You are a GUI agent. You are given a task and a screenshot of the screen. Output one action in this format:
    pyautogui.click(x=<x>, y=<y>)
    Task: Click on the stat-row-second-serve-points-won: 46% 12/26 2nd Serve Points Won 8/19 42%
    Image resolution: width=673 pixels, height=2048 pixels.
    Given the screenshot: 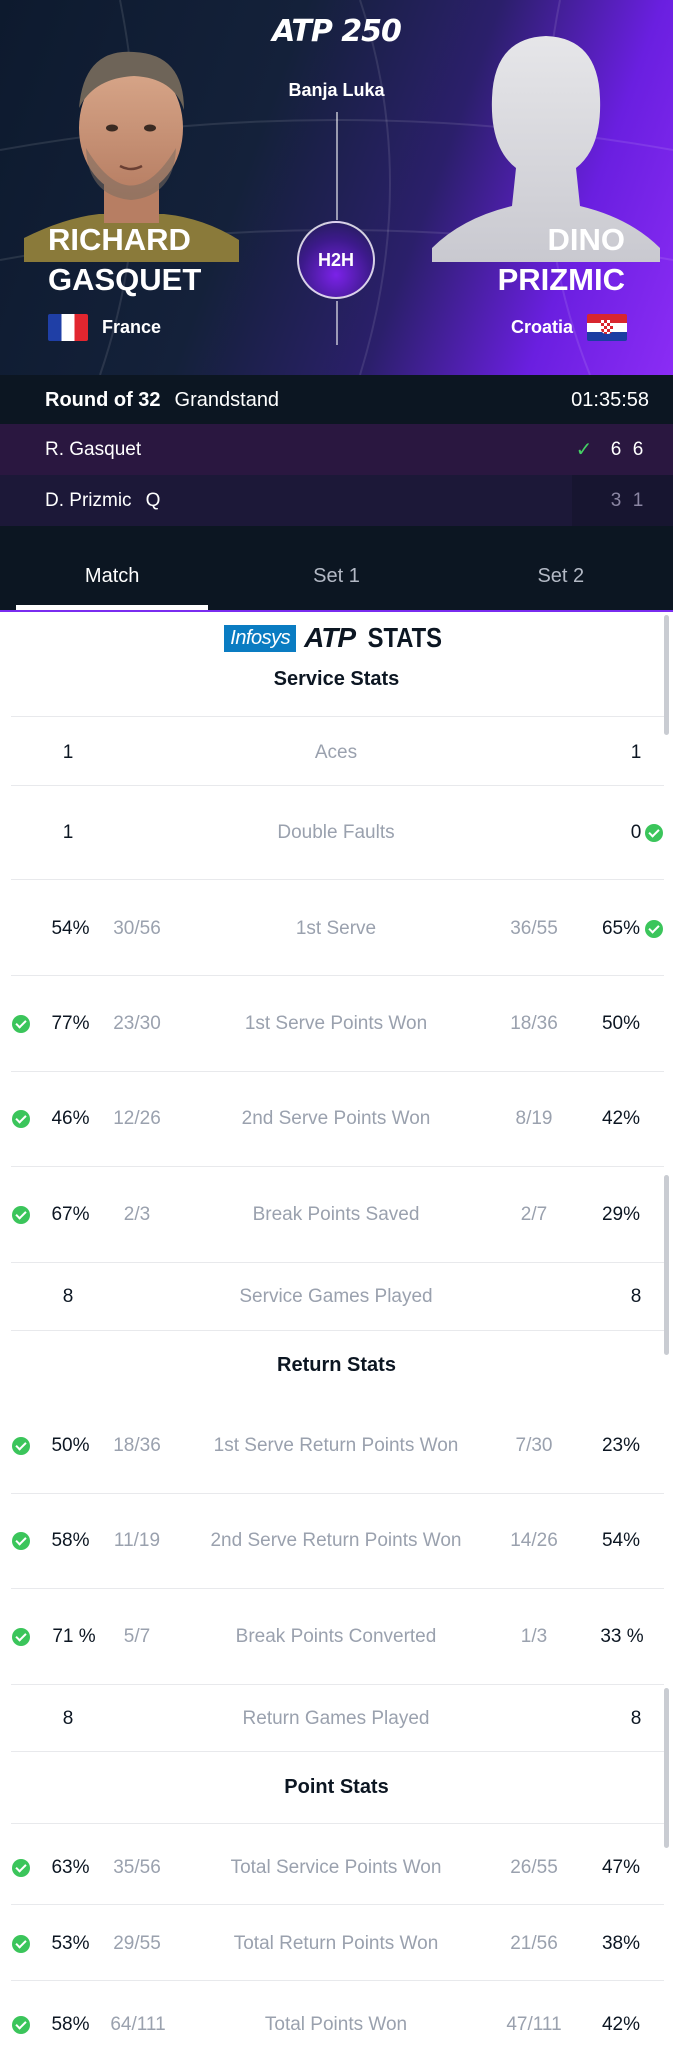 What is the action you would take?
    pyautogui.click(x=336, y=1119)
    